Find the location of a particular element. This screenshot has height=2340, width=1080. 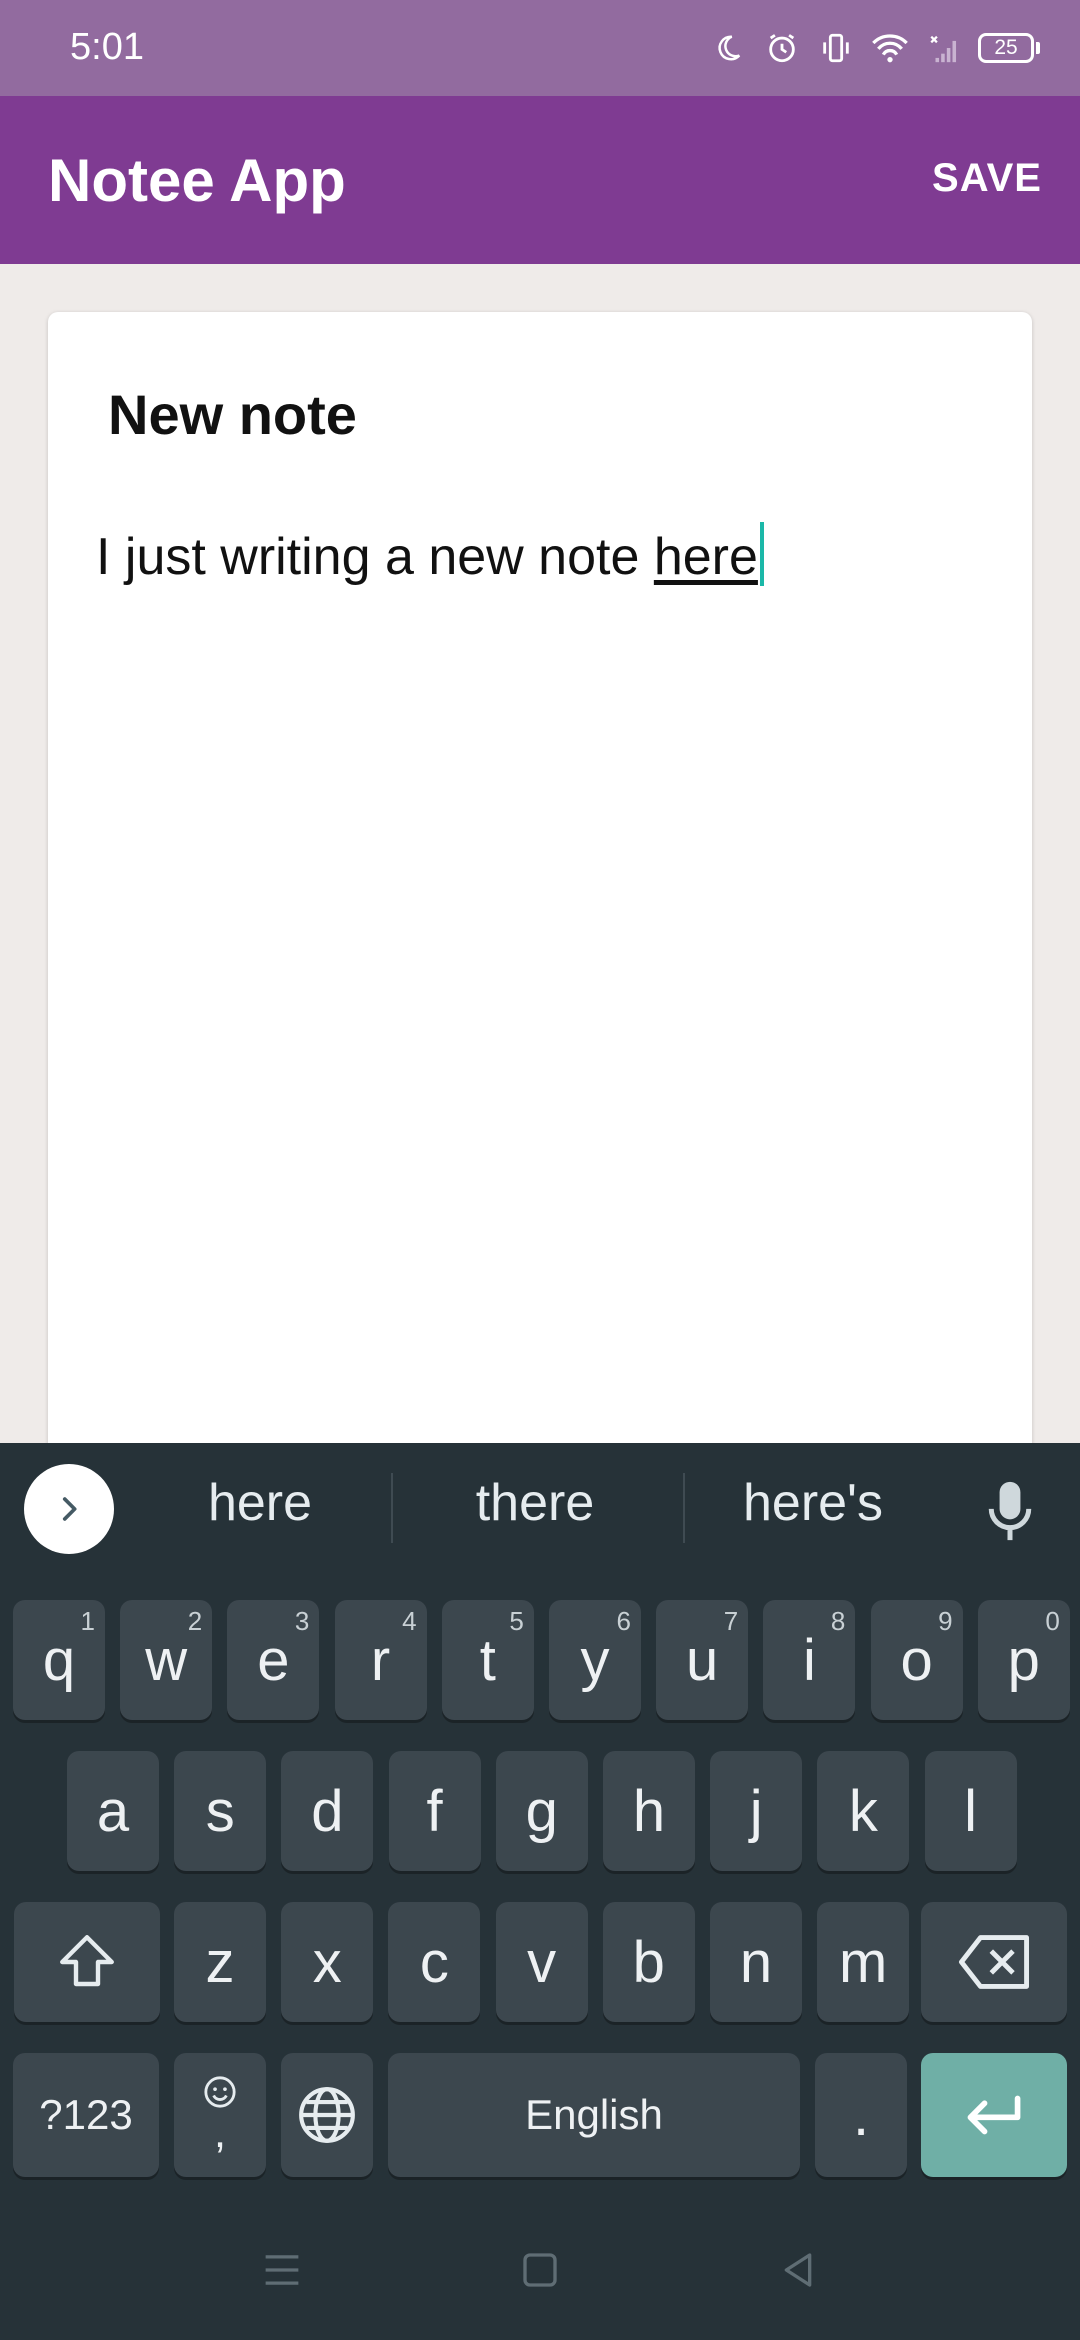

key-b-label: b is located at coordinates (648, 1962).